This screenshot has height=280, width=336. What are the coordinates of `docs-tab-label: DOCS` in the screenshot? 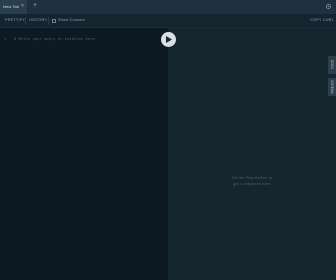 It's located at (332, 65).